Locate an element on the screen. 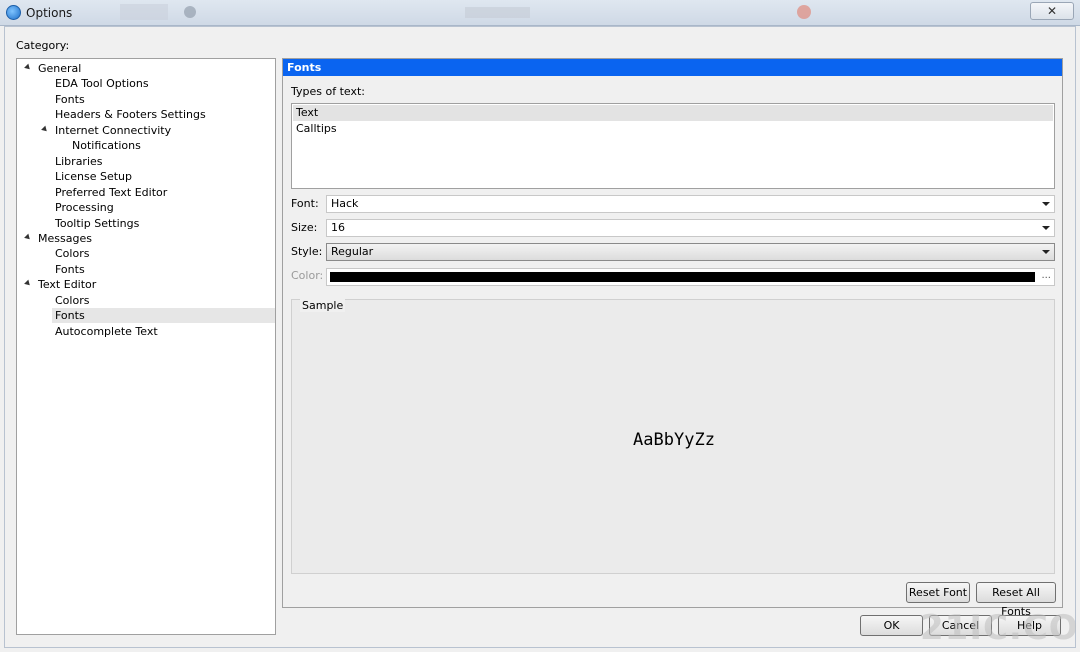 This screenshot has height=652, width=1080. size-select: 16 is located at coordinates (690, 228).